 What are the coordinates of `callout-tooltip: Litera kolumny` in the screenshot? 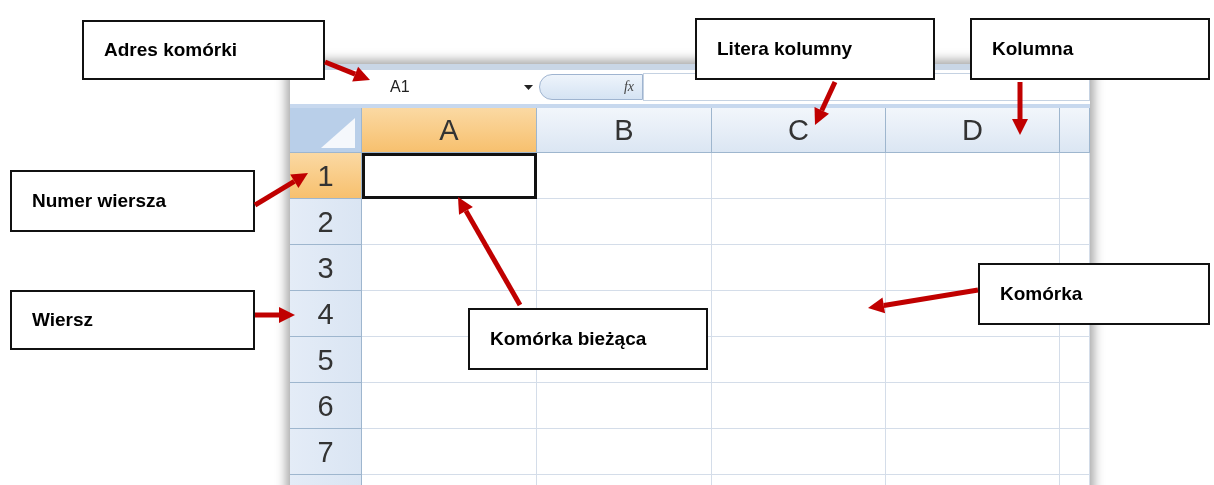 It's located at (815, 49).